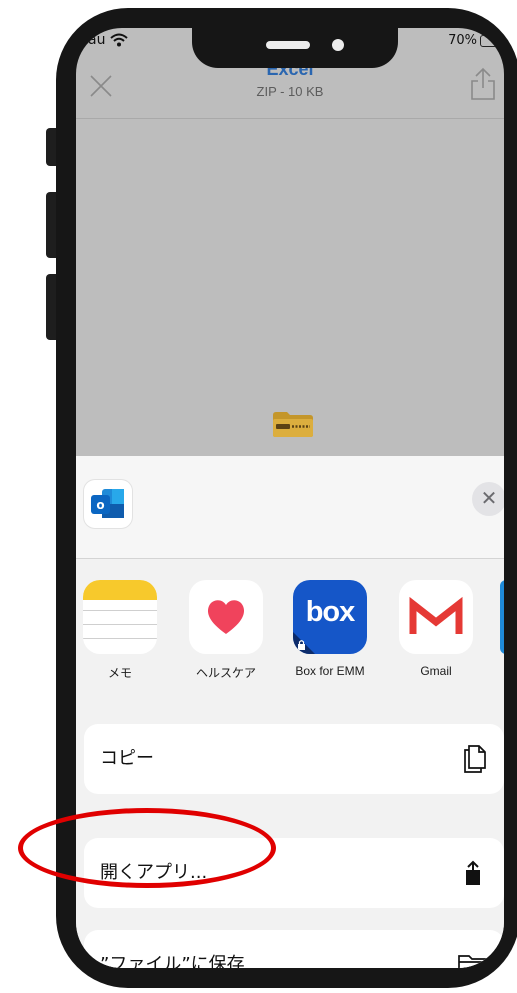 The height and width of the screenshot is (993, 517). Describe the element at coordinates (502, 617) in the screenshot. I see `next-app-peek` at that location.